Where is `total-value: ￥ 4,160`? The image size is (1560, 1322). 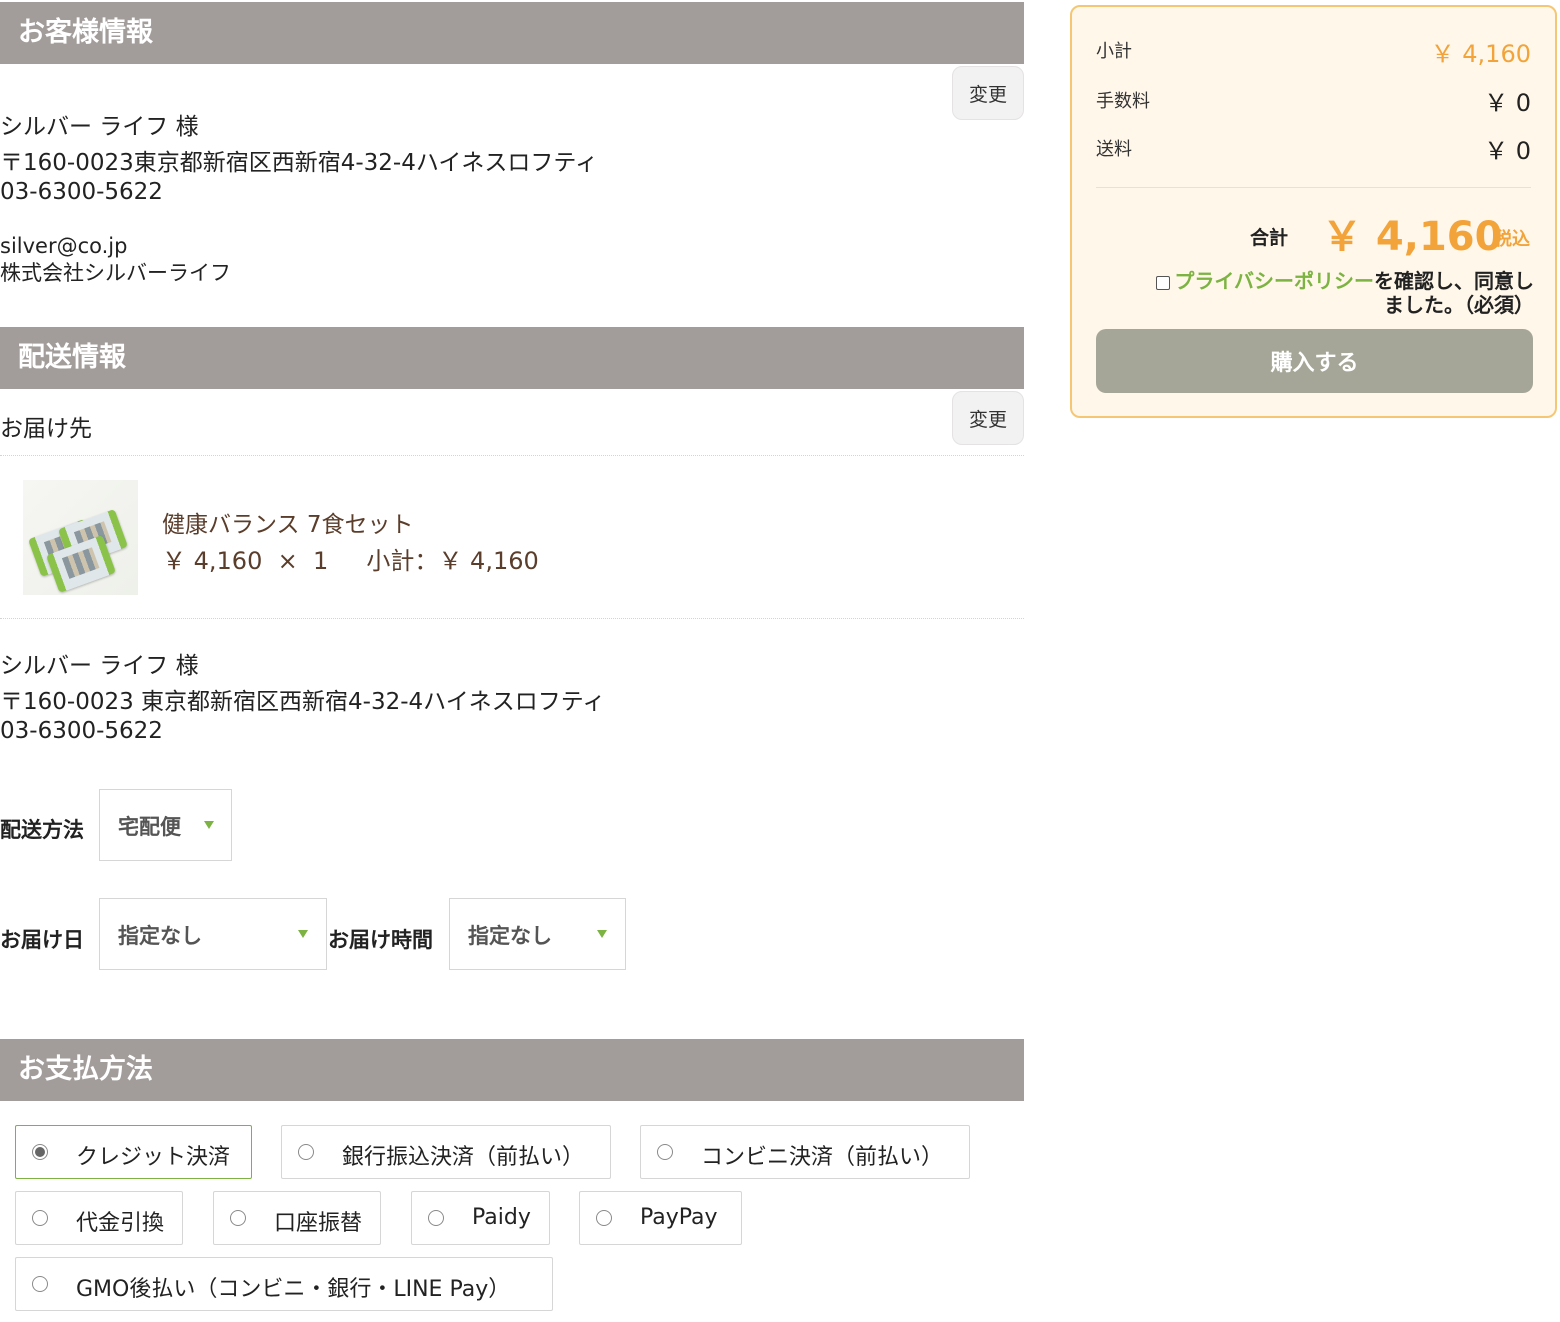
total-value: ￥ 4,160 is located at coordinates (1412, 237).